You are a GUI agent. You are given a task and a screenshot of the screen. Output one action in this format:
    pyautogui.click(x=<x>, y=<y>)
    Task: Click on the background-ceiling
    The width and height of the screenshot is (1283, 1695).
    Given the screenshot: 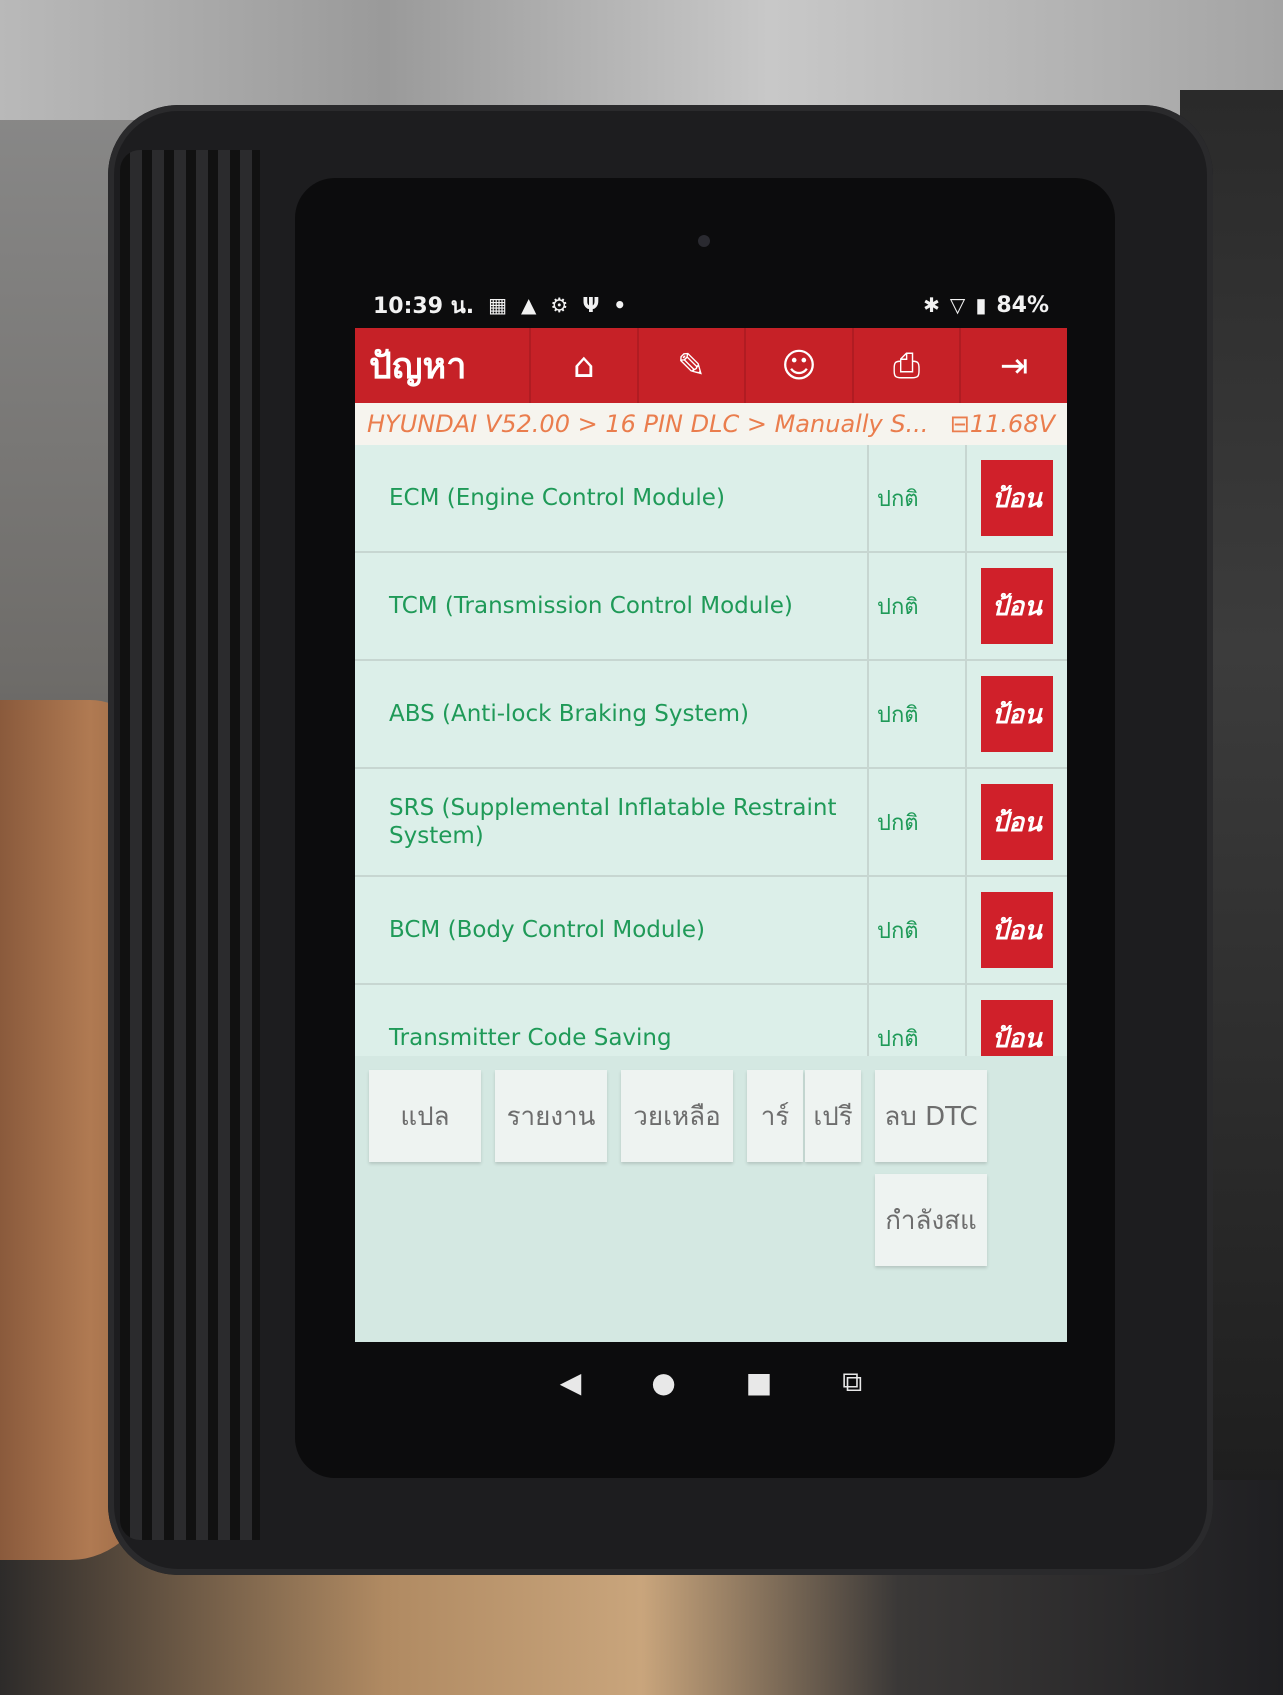 What is the action you would take?
    pyautogui.click(x=641, y=60)
    